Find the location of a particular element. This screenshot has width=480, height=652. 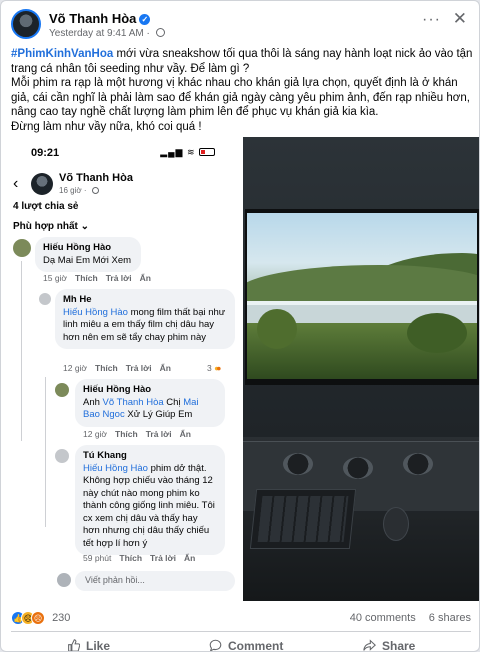

phone-page-name: Võ Thanh Hòa is located at coordinates (96, 178).